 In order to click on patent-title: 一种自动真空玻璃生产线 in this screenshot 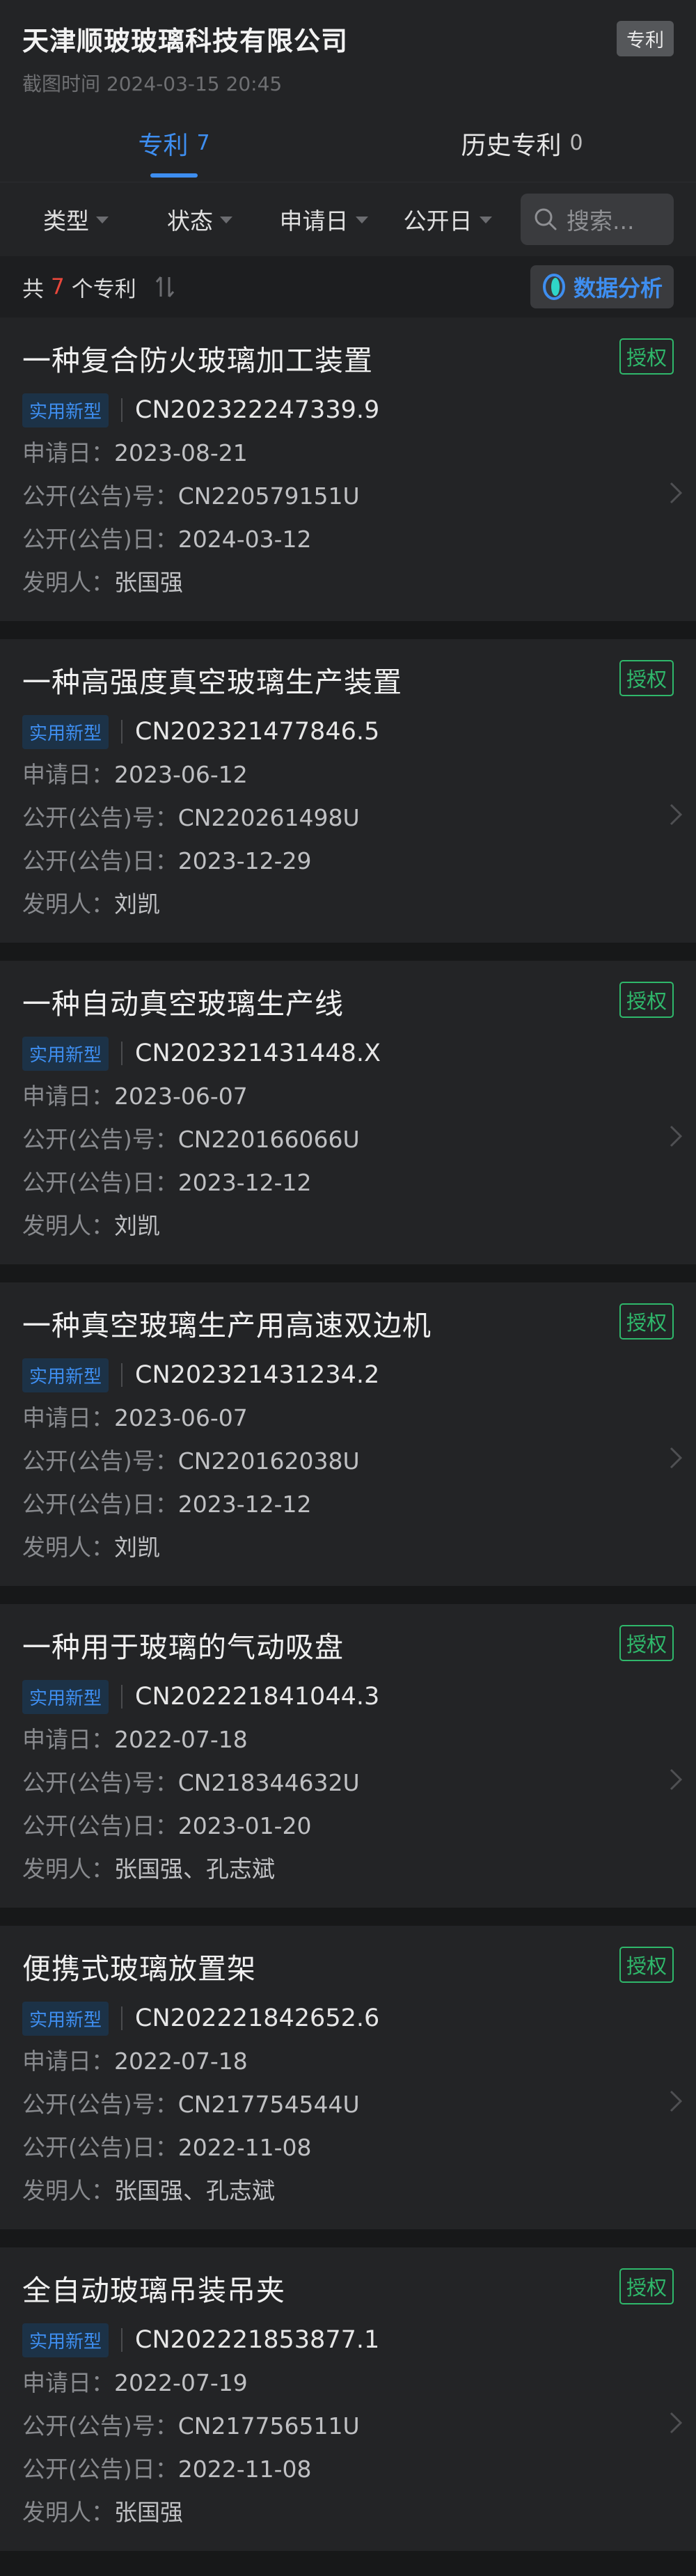, I will do `click(183, 1004)`.